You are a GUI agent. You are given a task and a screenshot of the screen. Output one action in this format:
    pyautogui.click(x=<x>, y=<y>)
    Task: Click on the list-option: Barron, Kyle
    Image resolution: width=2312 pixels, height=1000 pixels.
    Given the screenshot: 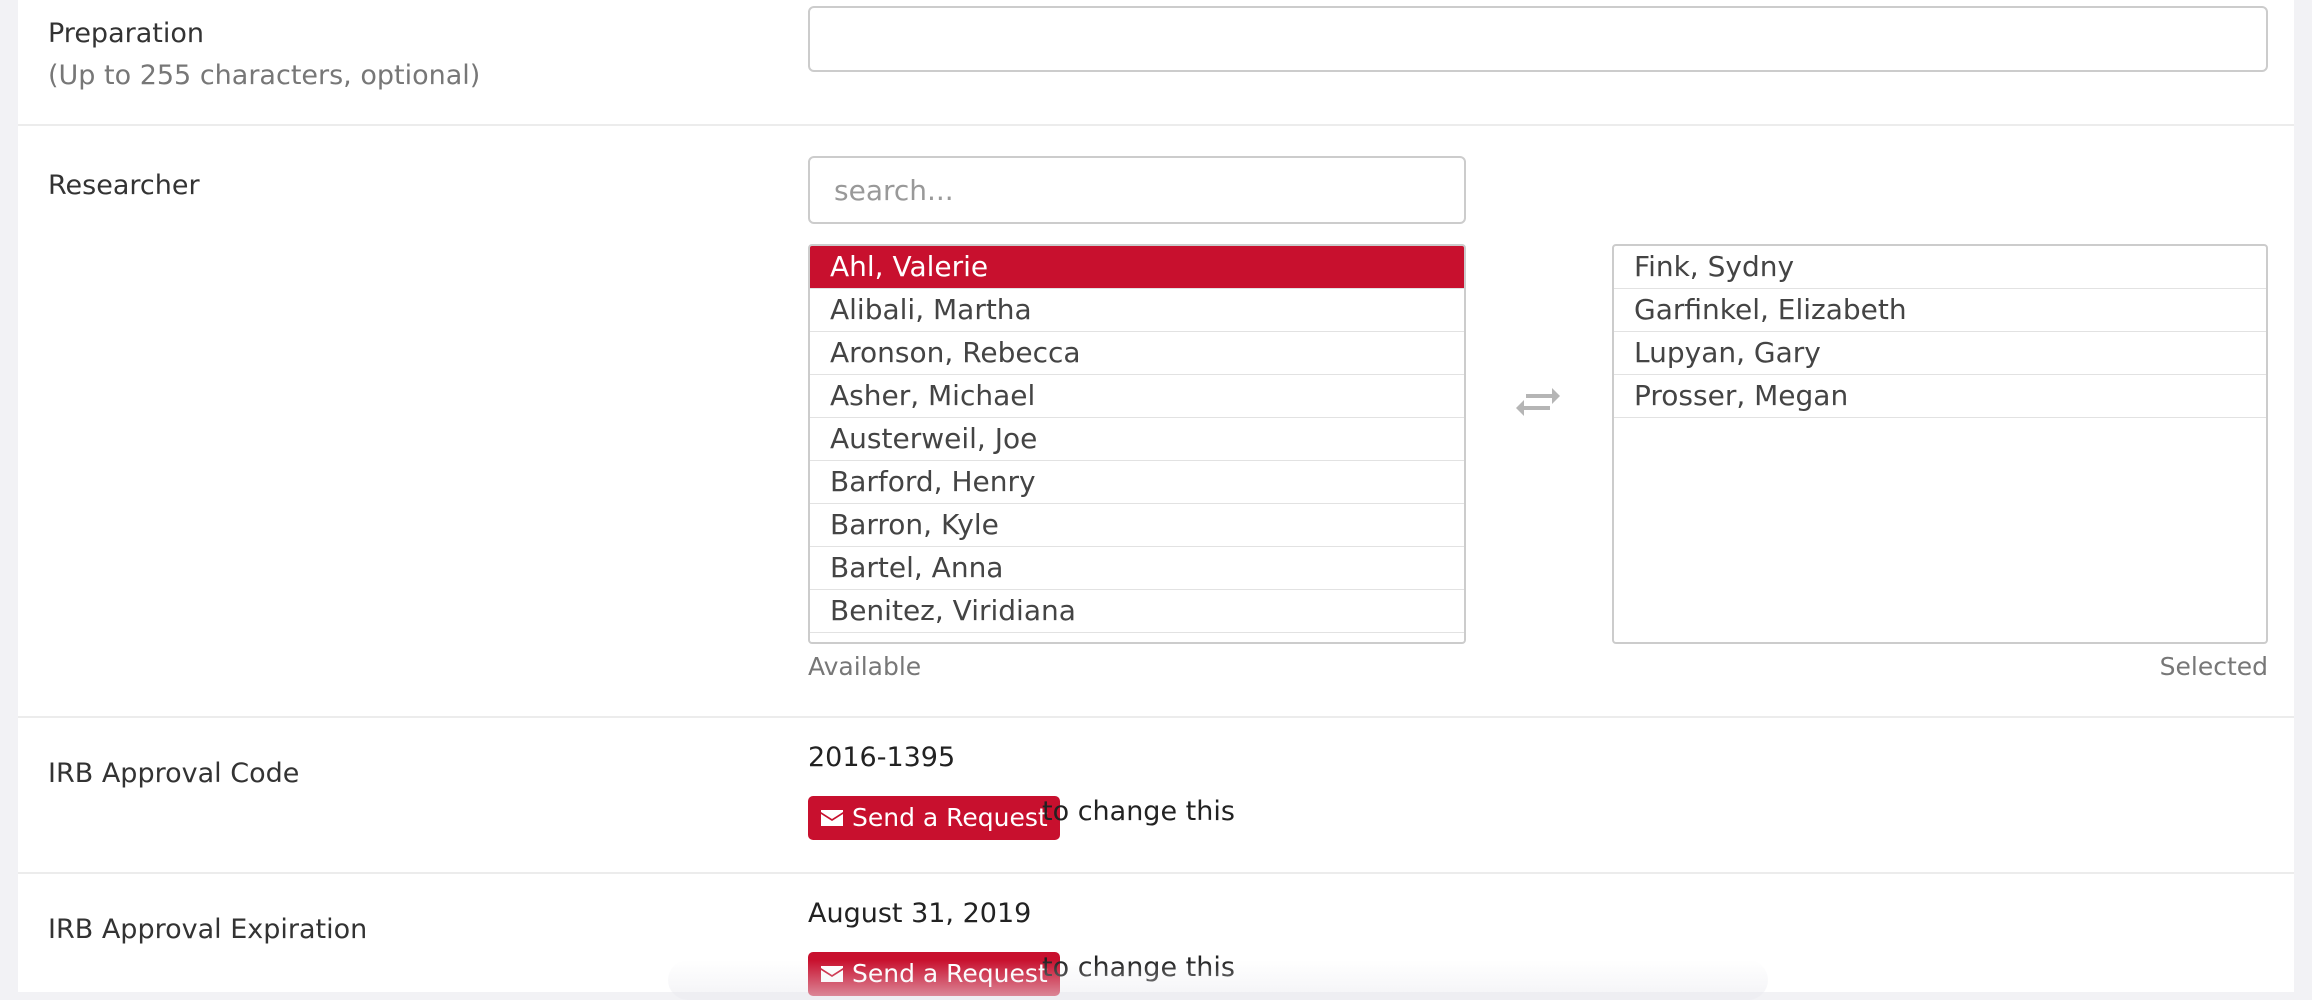 What is the action you would take?
    pyautogui.click(x=1137, y=525)
    